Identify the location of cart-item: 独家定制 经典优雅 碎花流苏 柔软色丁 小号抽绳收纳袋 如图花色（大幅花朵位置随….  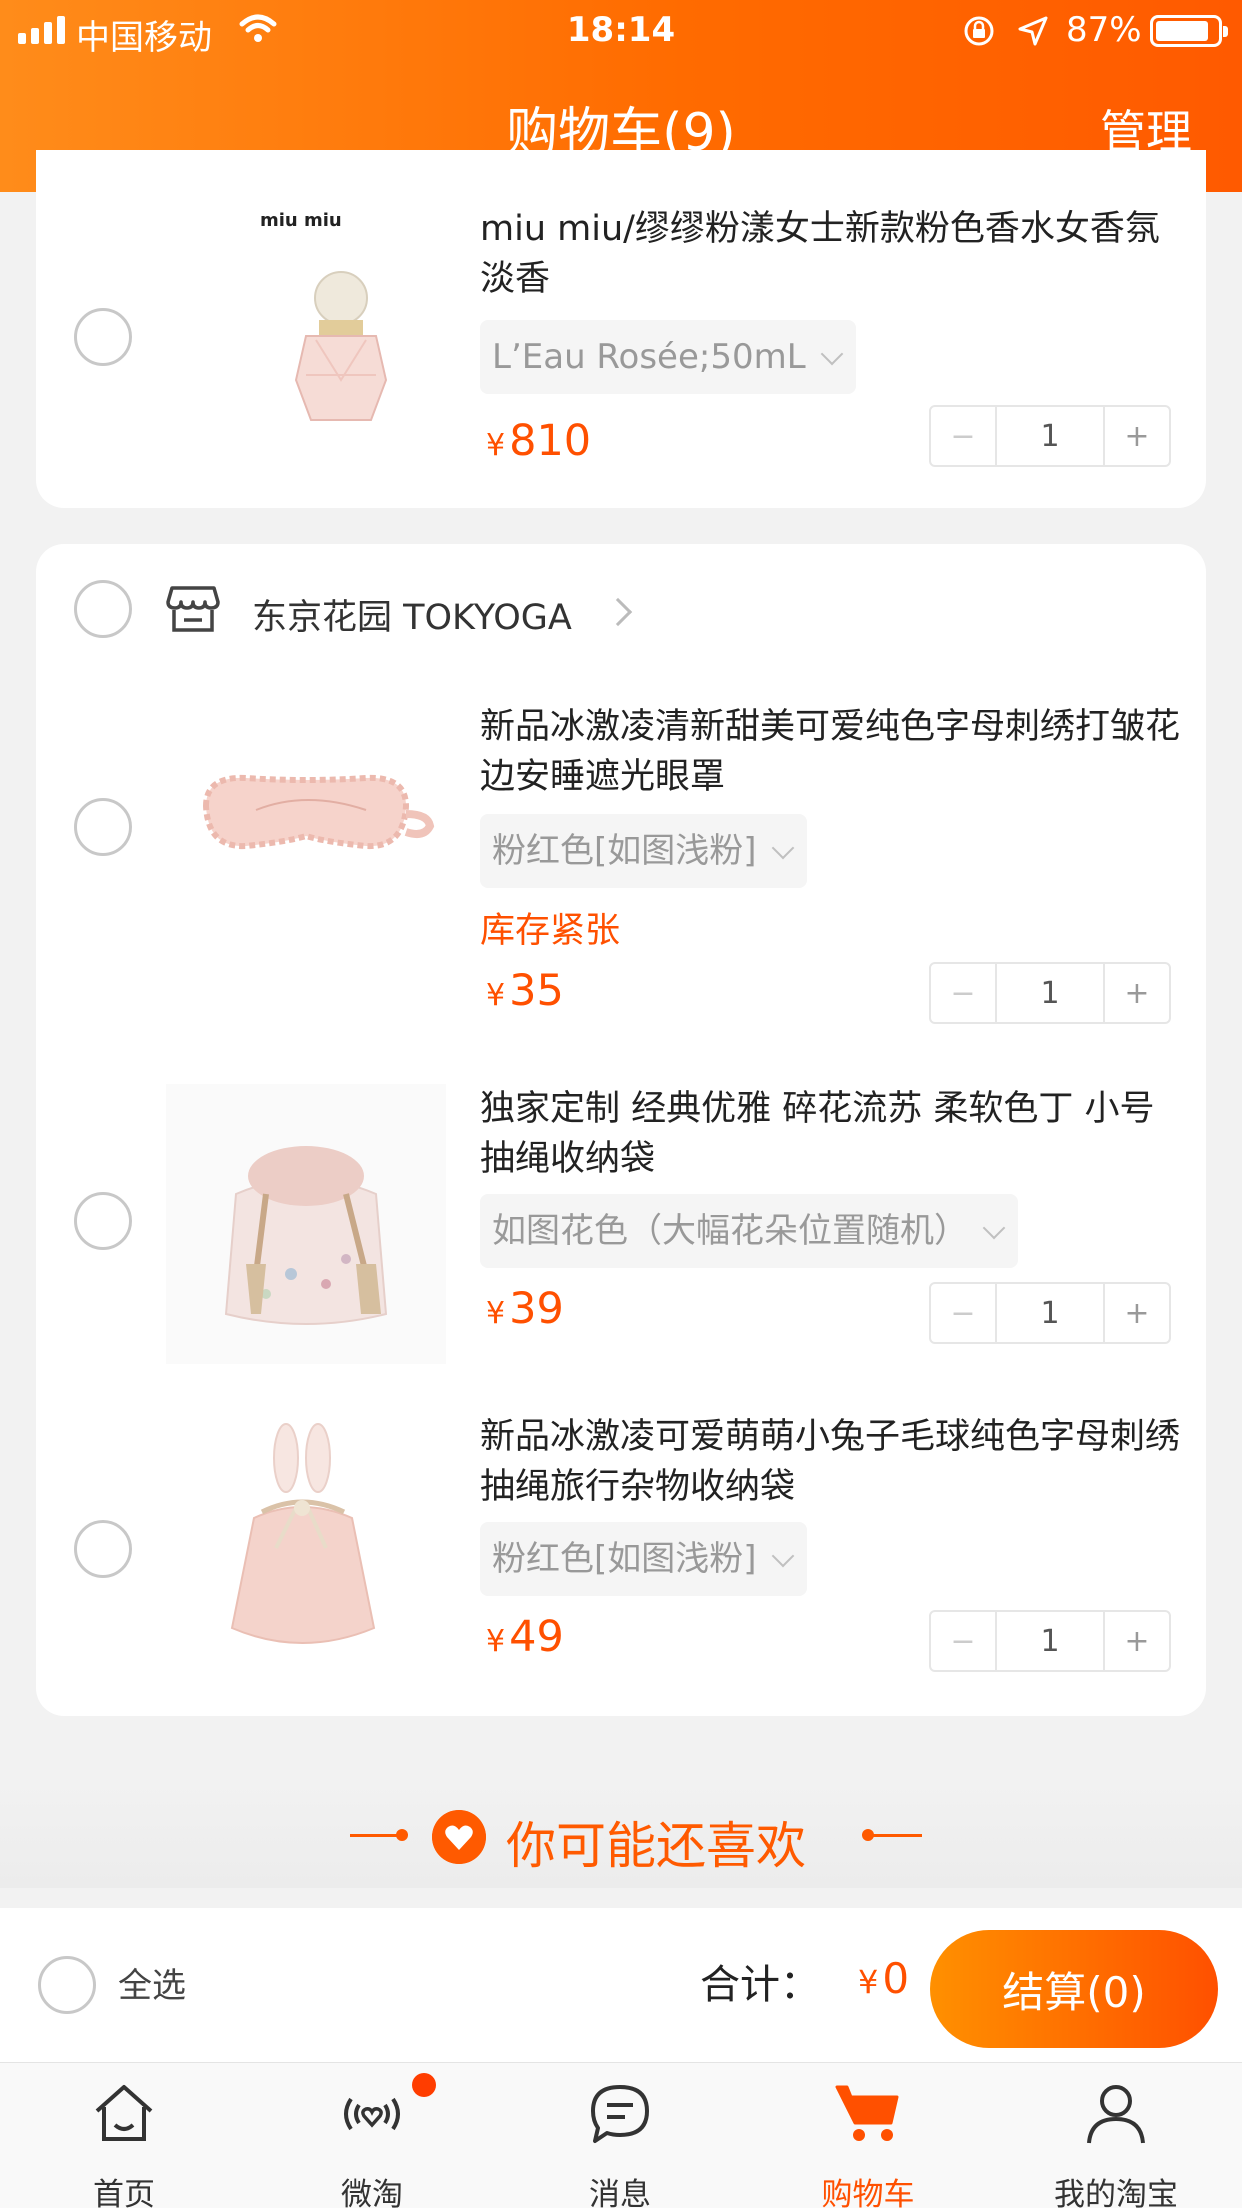
(621, 1242).